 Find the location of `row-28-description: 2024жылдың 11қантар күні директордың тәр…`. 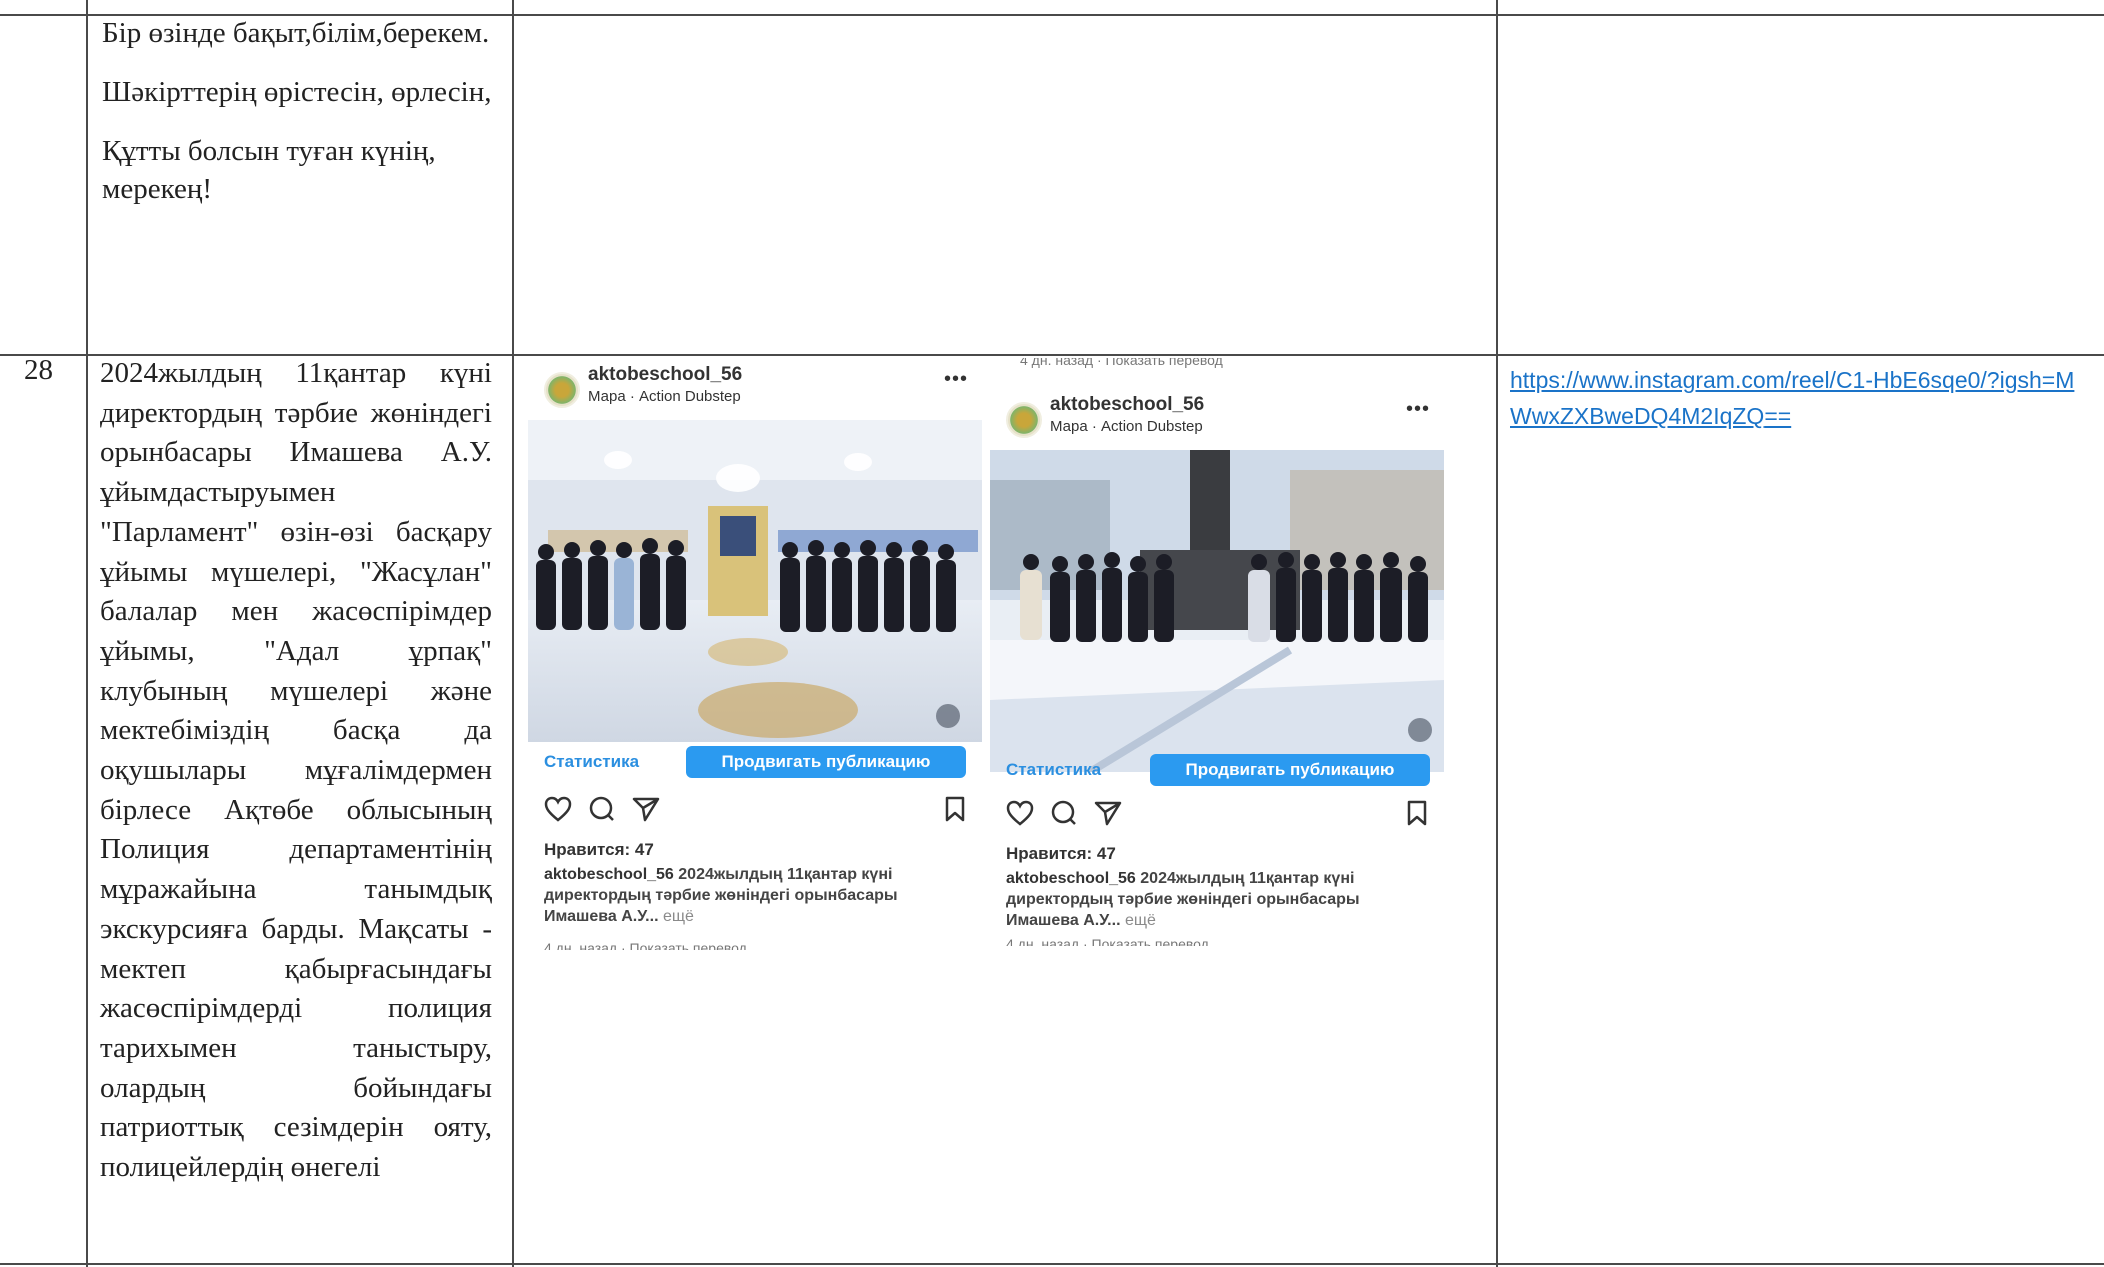

row-28-description: 2024жылдың 11қантар күні директордың тәр… is located at coordinates (296, 770).